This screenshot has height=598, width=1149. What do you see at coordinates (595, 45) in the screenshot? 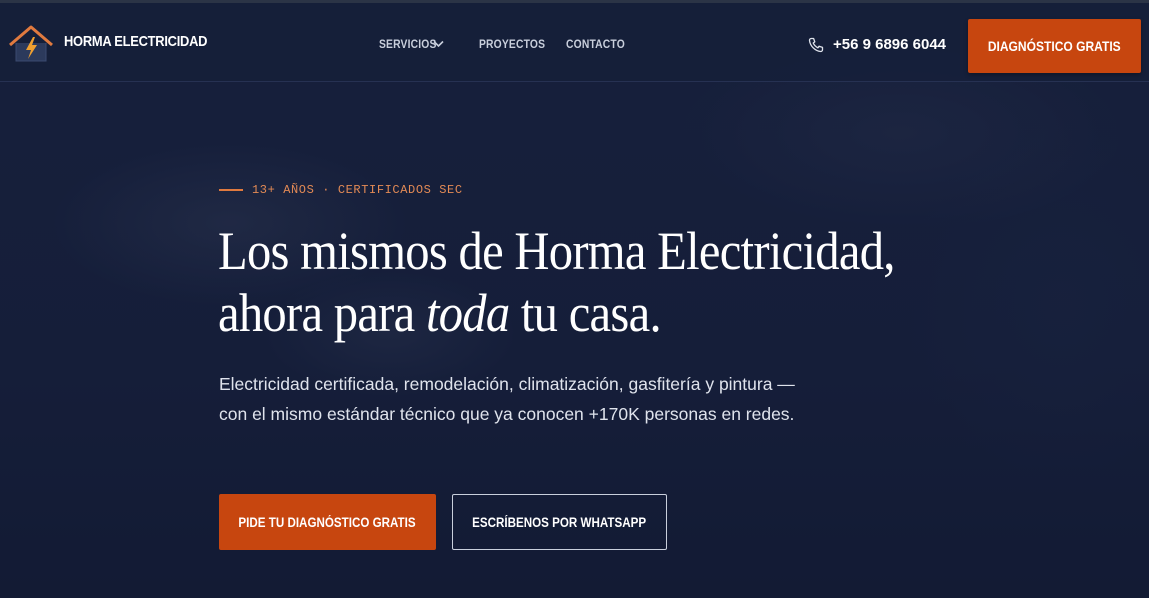
I see `nav-contacto: CONTACTO` at bounding box center [595, 45].